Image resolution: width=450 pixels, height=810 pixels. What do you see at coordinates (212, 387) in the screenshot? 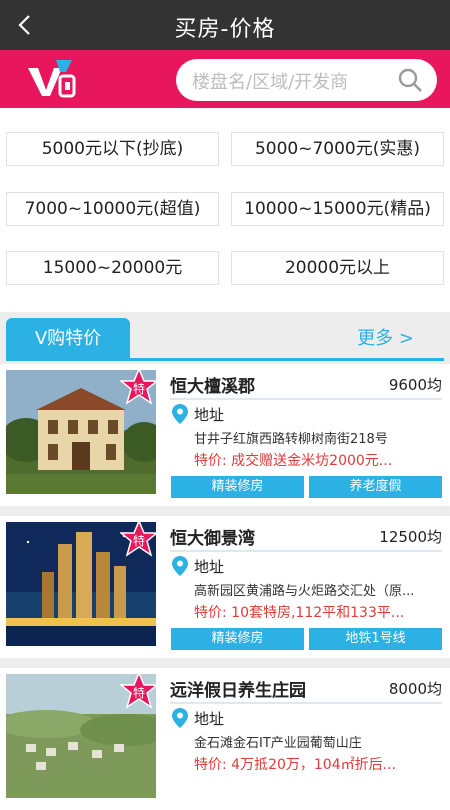
I see `listing-name: 恒大檀溪郡` at bounding box center [212, 387].